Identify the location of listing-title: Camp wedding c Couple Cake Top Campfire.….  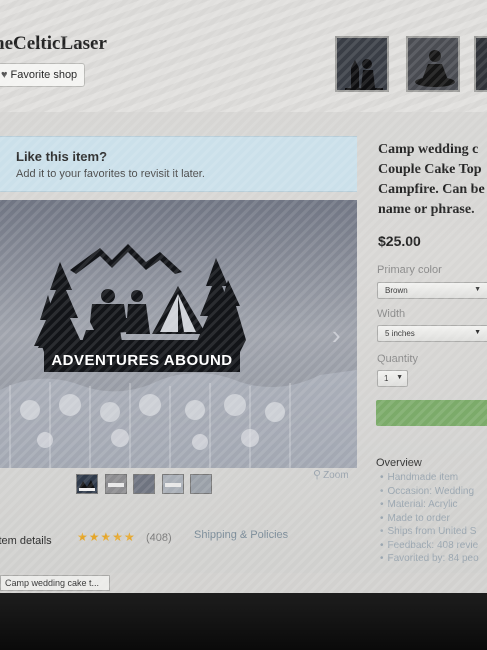
(431, 180).